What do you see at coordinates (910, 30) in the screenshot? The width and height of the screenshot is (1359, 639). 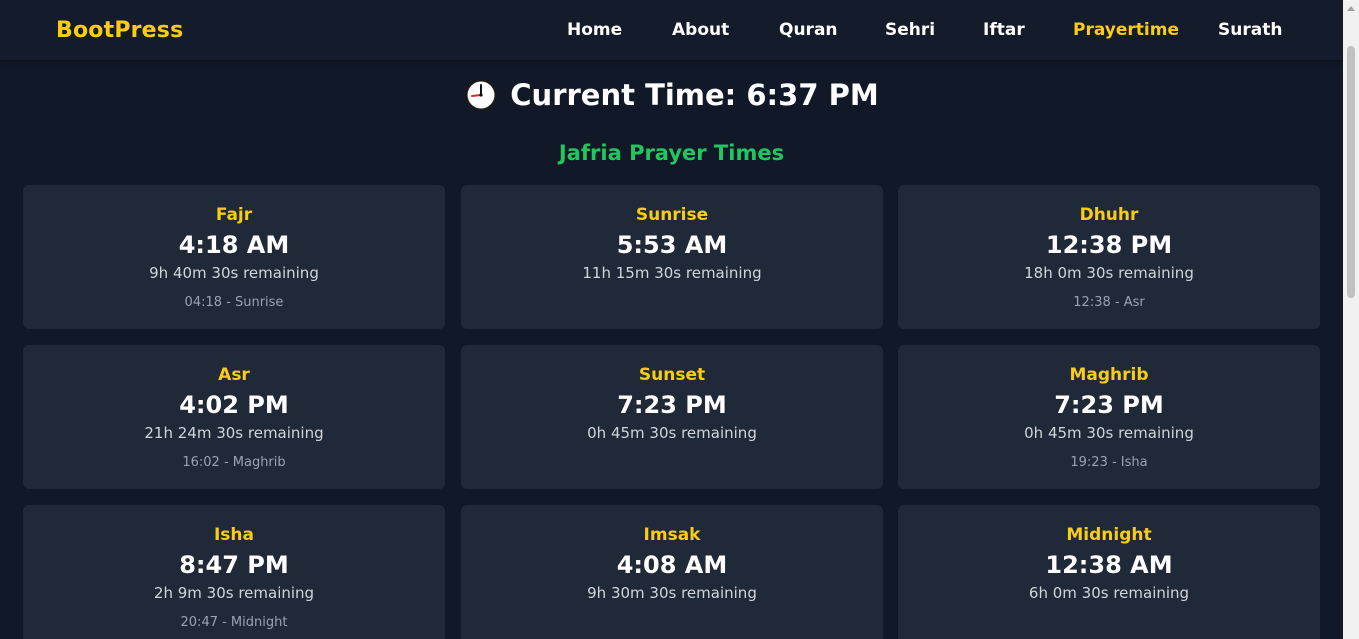 I see `nav-link-sehri: Sehri` at bounding box center [910, 30].